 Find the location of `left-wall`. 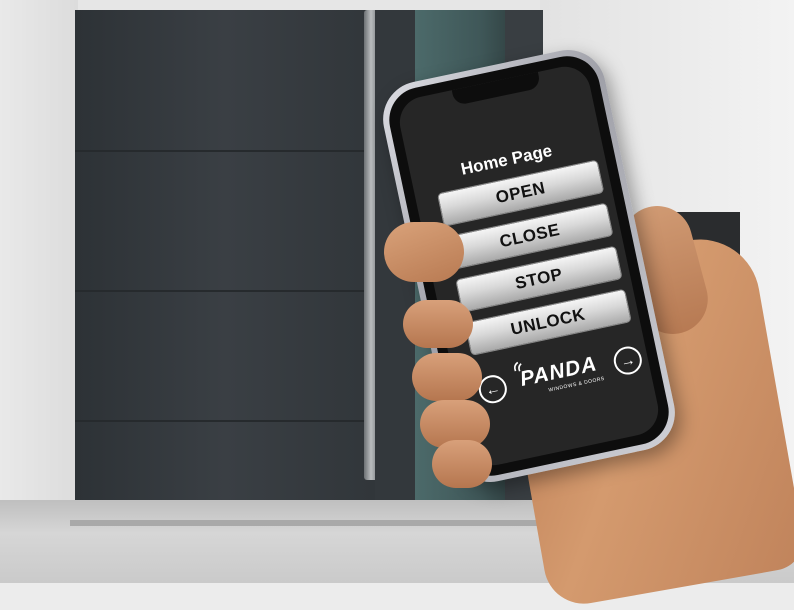

left-wall is located at coordinates (39, 291).